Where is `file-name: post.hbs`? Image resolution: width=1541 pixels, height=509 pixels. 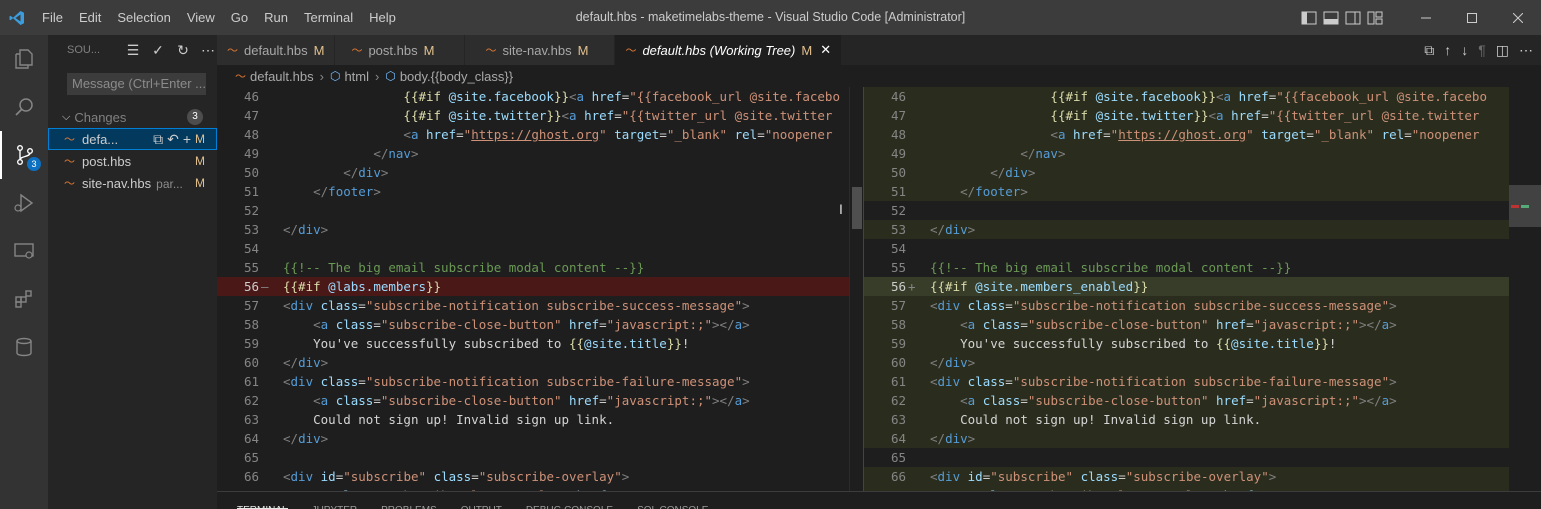
file-name: post.hbs is located at coordinates (107, 161).